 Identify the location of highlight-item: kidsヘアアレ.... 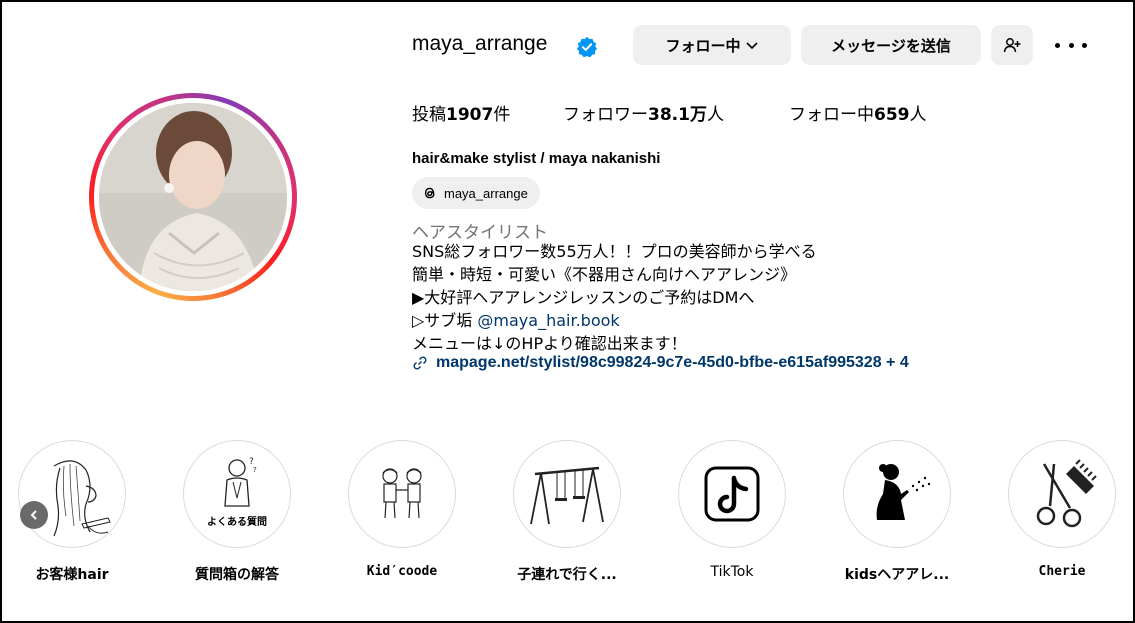
(897, 511).